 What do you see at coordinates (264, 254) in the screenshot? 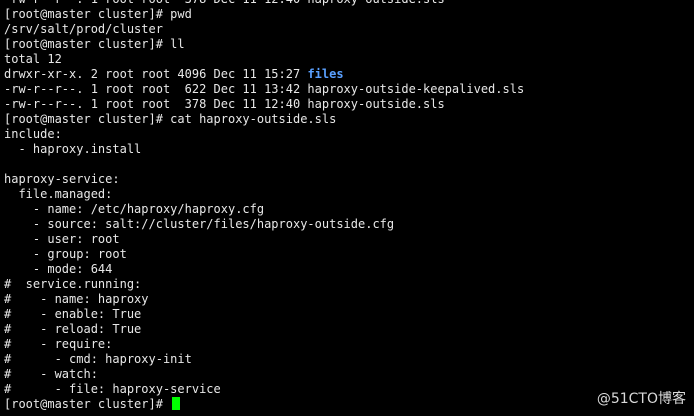
I see `terminal-line: - group: root` at bounding box center [264, 254].